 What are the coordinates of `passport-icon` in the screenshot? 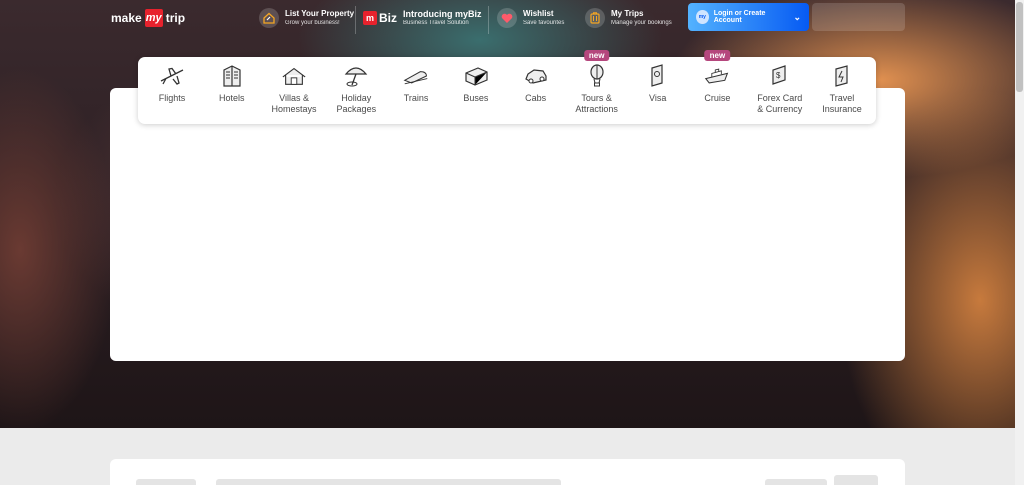 It's located at (658, 76).